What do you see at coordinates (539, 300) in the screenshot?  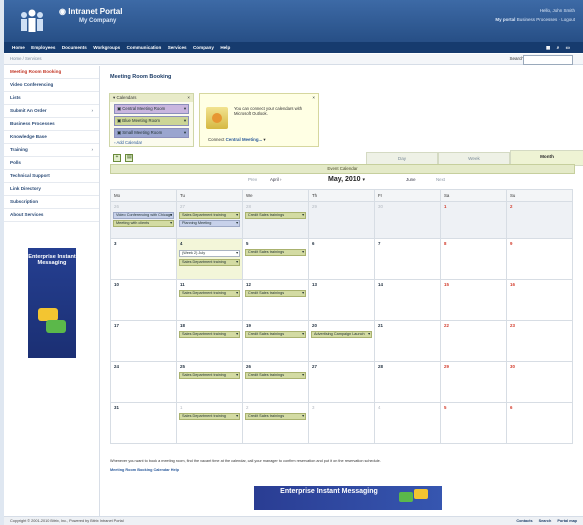 I see `day-cell: 16` at bounding box center [539, 300].